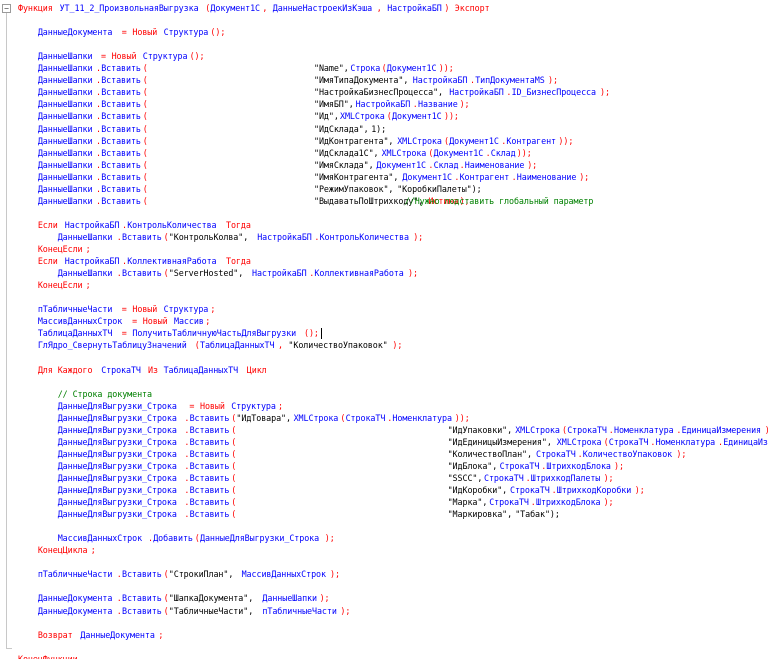 Image resolution: width=768 pixels, height=659 pixels. Describe the element at coordinates (499, 441) in the screenshot. I see `code-token: "ИдЕдиницыИзмерения",` at that location.